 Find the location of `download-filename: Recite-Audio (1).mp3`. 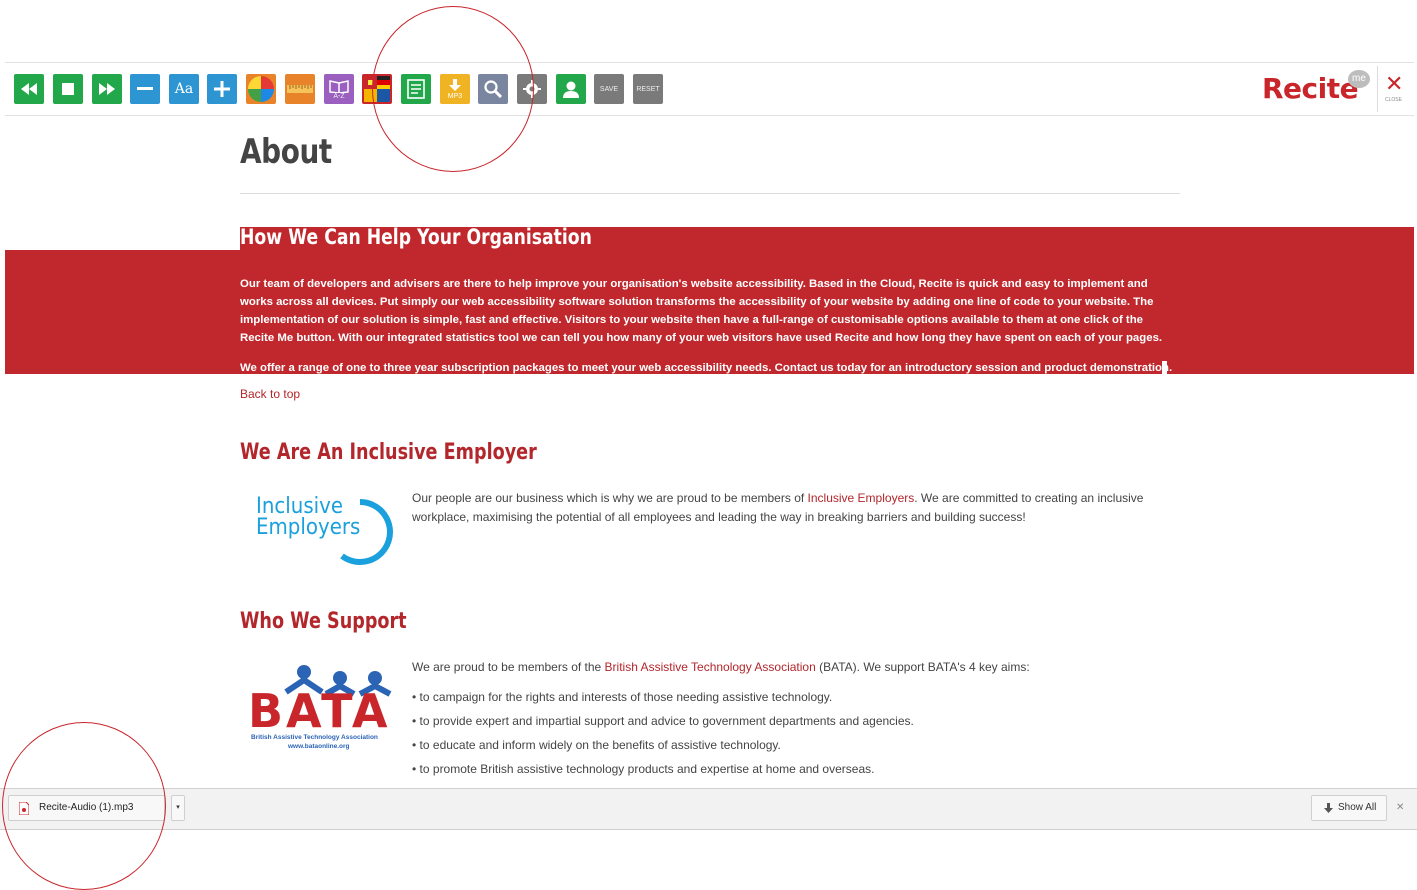

download-filename: Recite-Audio (1).mp3 is located at coordinates (86, 807).